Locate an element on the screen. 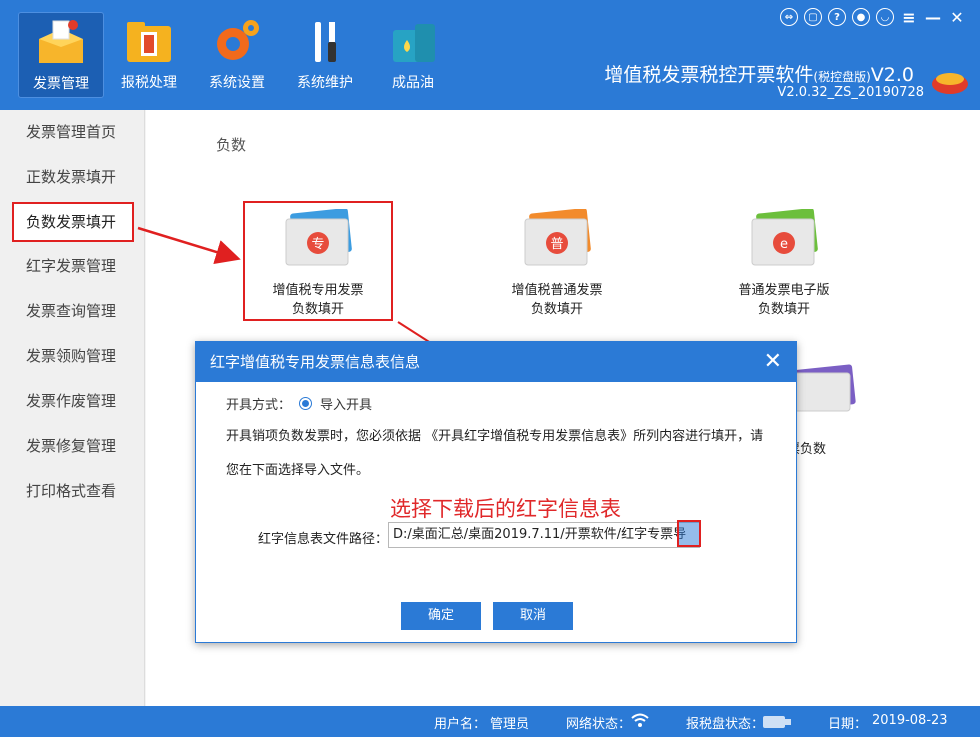 This screenshot has height=737, width=980. nav-label: 系统设置 is located at coordinates (237, 83).